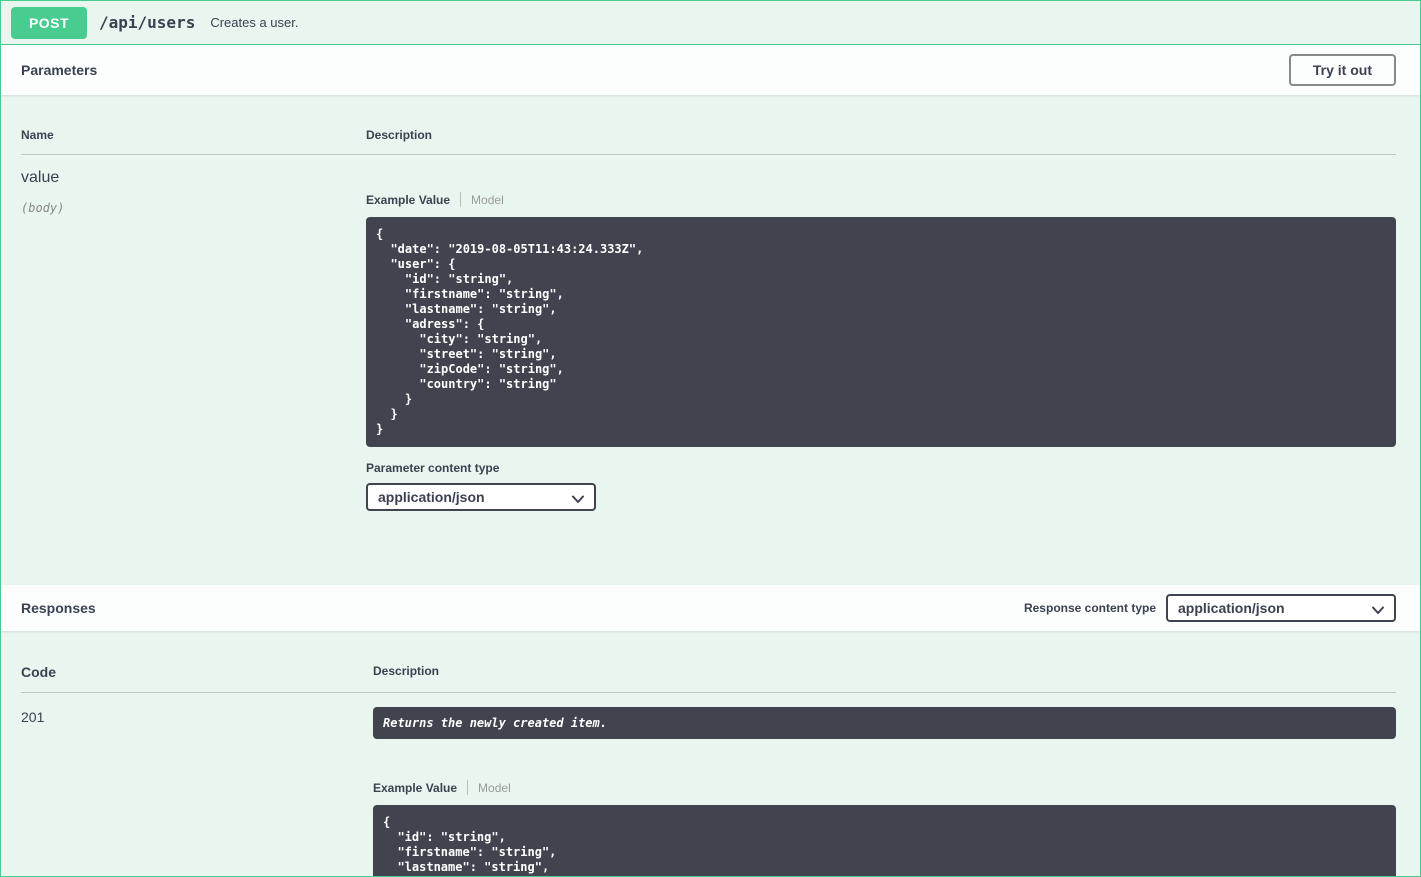 This screenshot has width=1421, height=877. I want to click on param-name-header: Name, so click(37, 135).